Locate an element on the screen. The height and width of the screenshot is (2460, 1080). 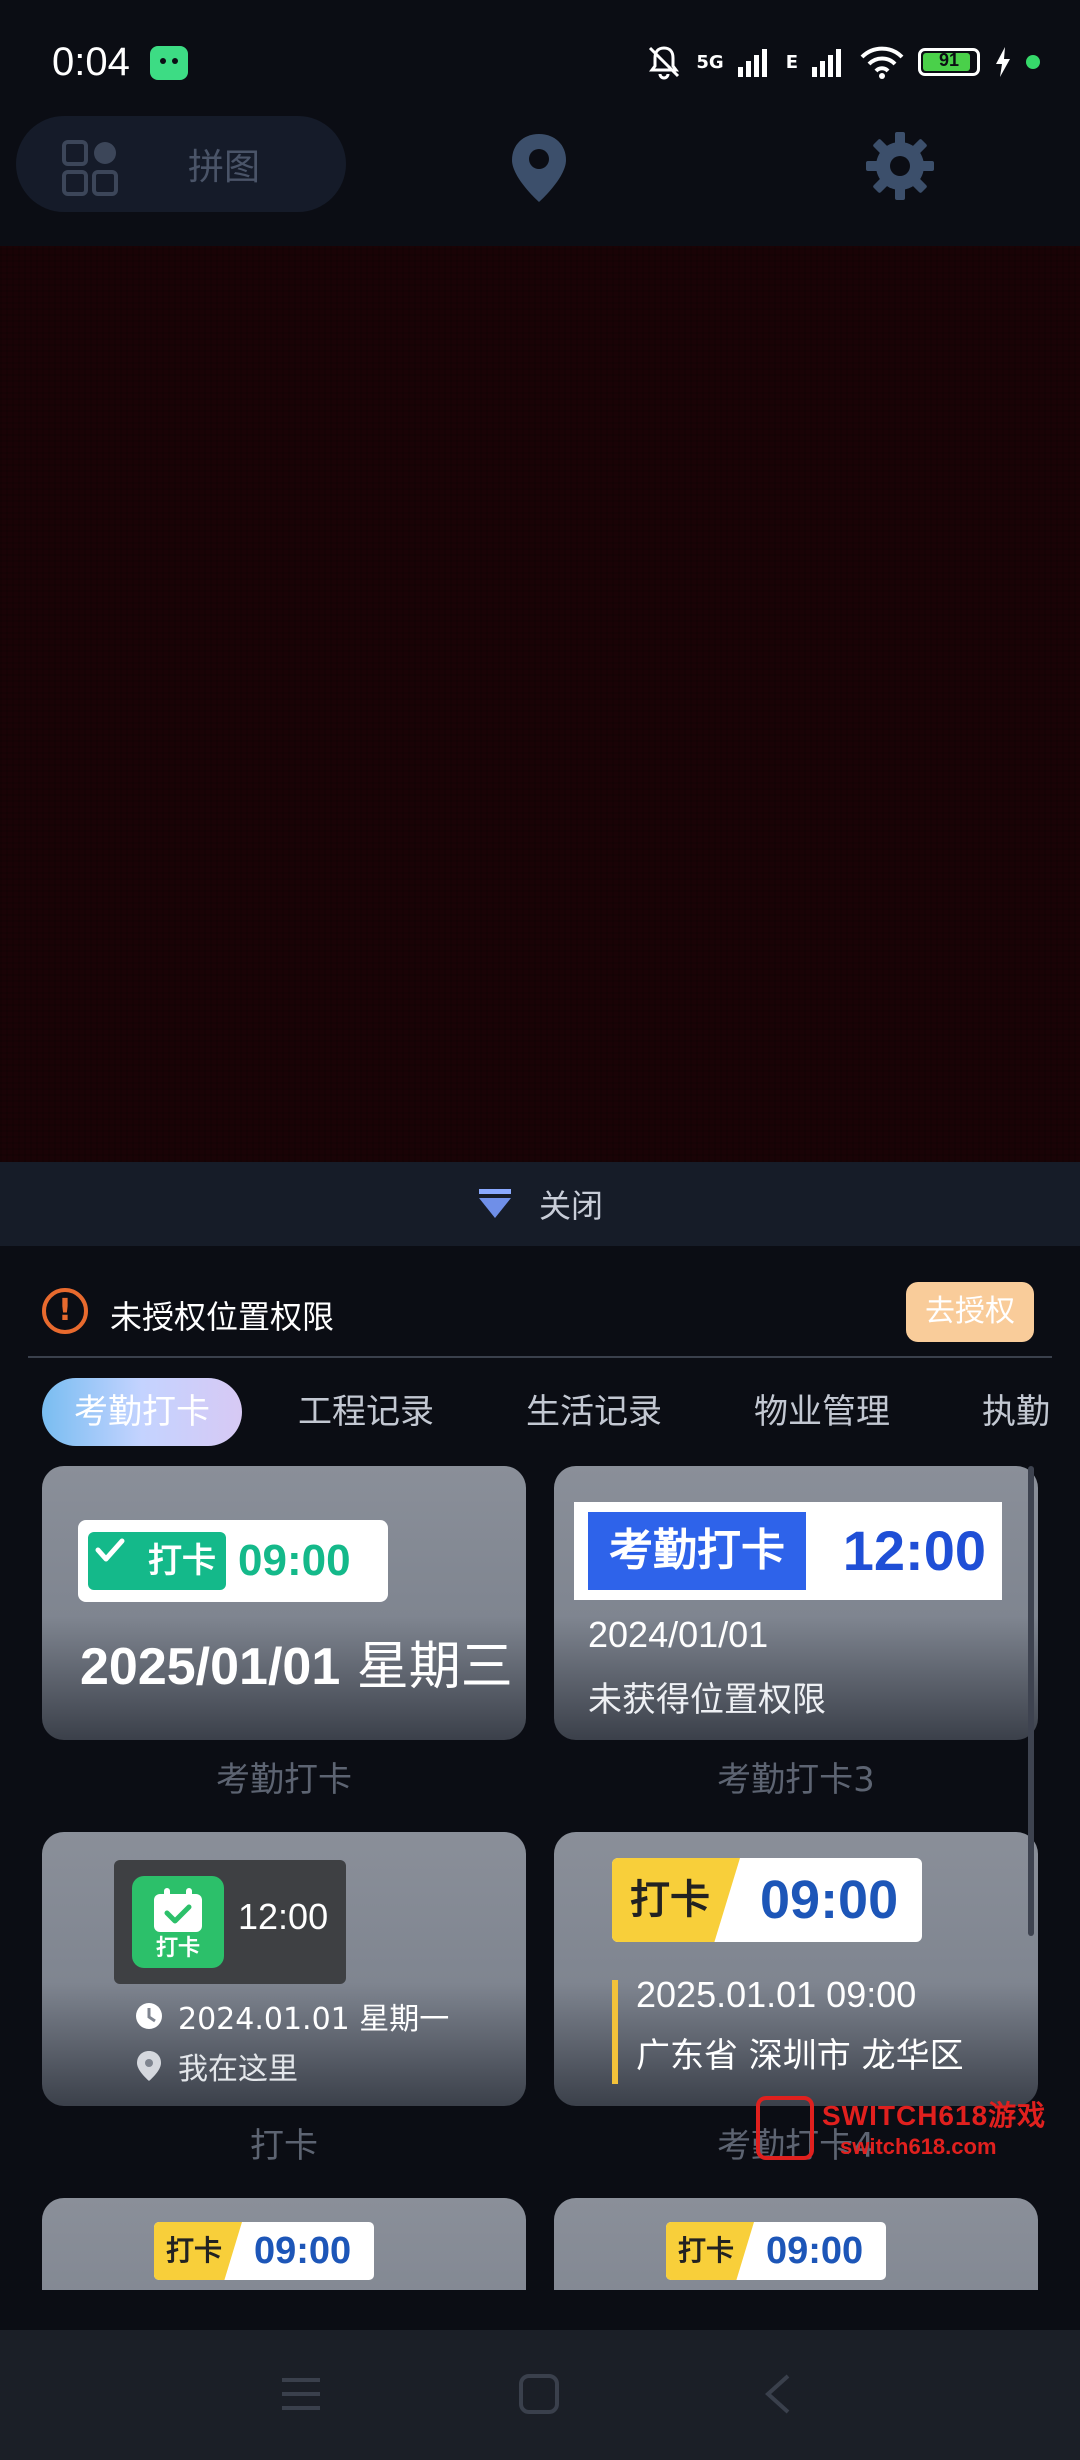
punch-header: 考勤打卡 12:00 is located at coordinates (788, 1551).